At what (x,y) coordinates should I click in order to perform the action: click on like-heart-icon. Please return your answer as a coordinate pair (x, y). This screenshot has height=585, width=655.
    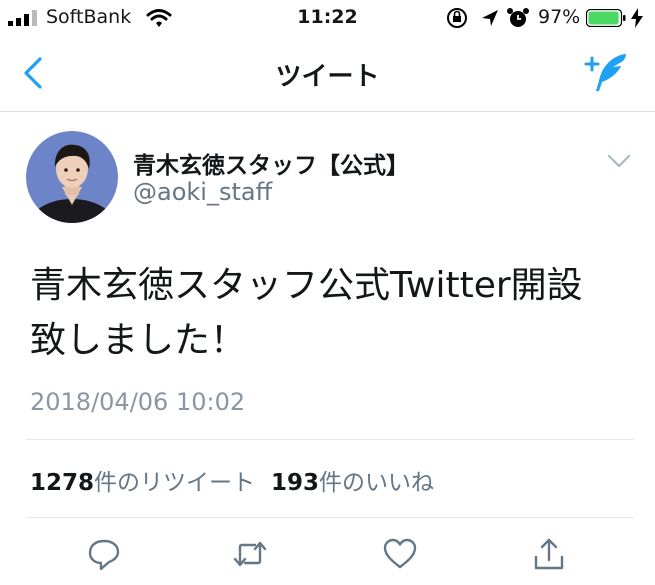
    Looking at the image, I should click on (400, 554).